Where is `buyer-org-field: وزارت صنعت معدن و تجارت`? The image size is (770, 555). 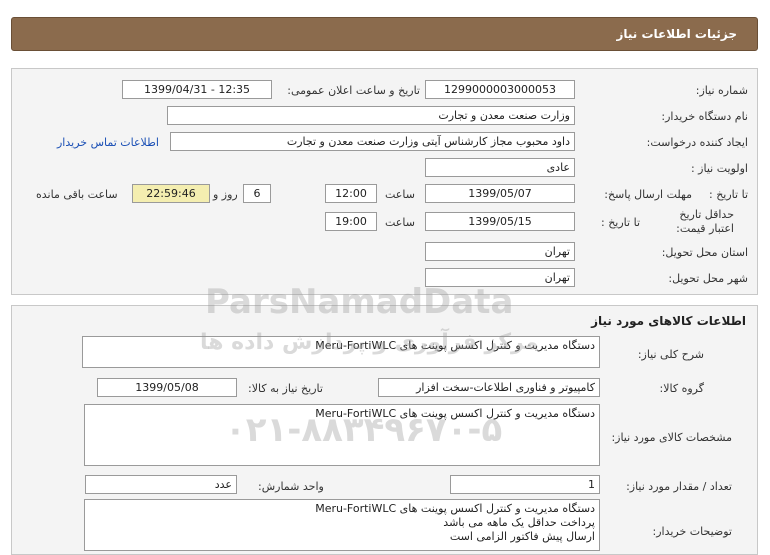
buyer-org-field: وزارت صنعت معدن و تجارت is located at coordinates (371, 115).